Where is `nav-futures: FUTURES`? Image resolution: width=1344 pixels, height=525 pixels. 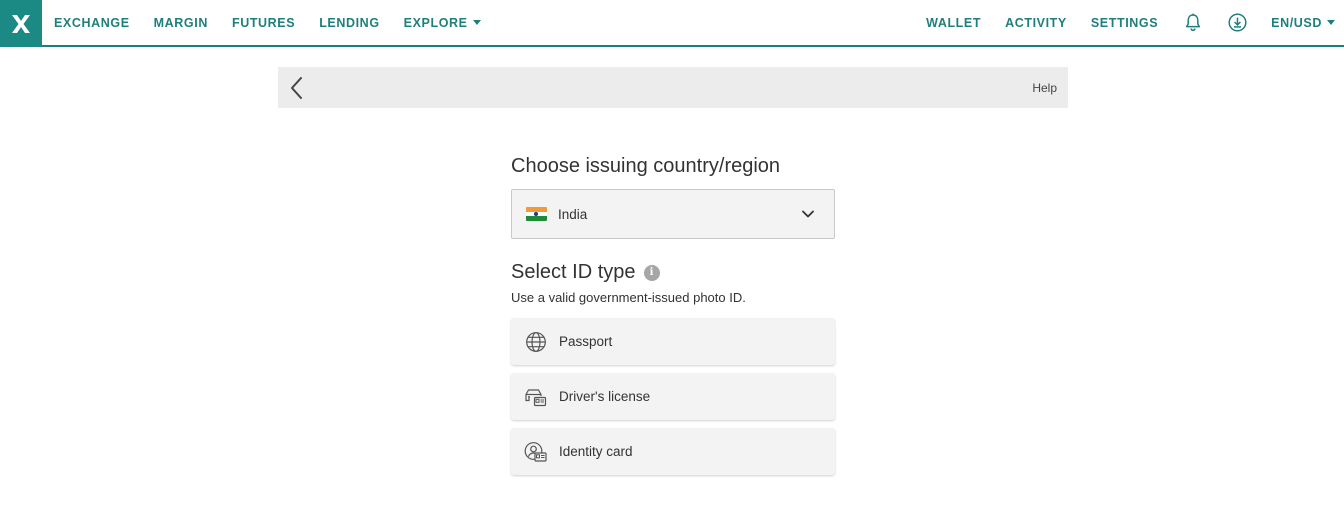
nav-futures: FUTURES is located at coordinates (263, 23).